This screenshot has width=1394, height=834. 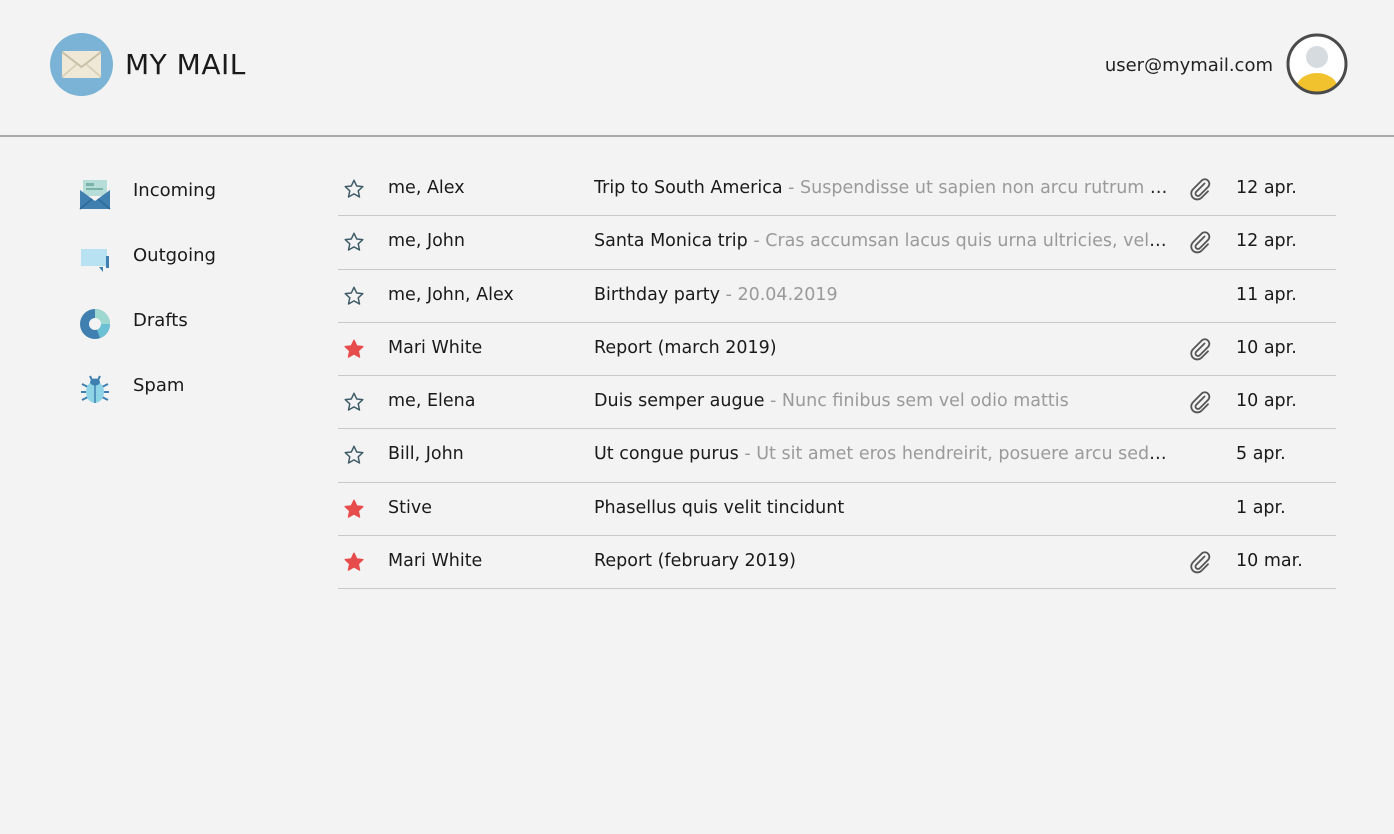 I want to click on mail-date: 1 apr., so click(x=1261, y=507).